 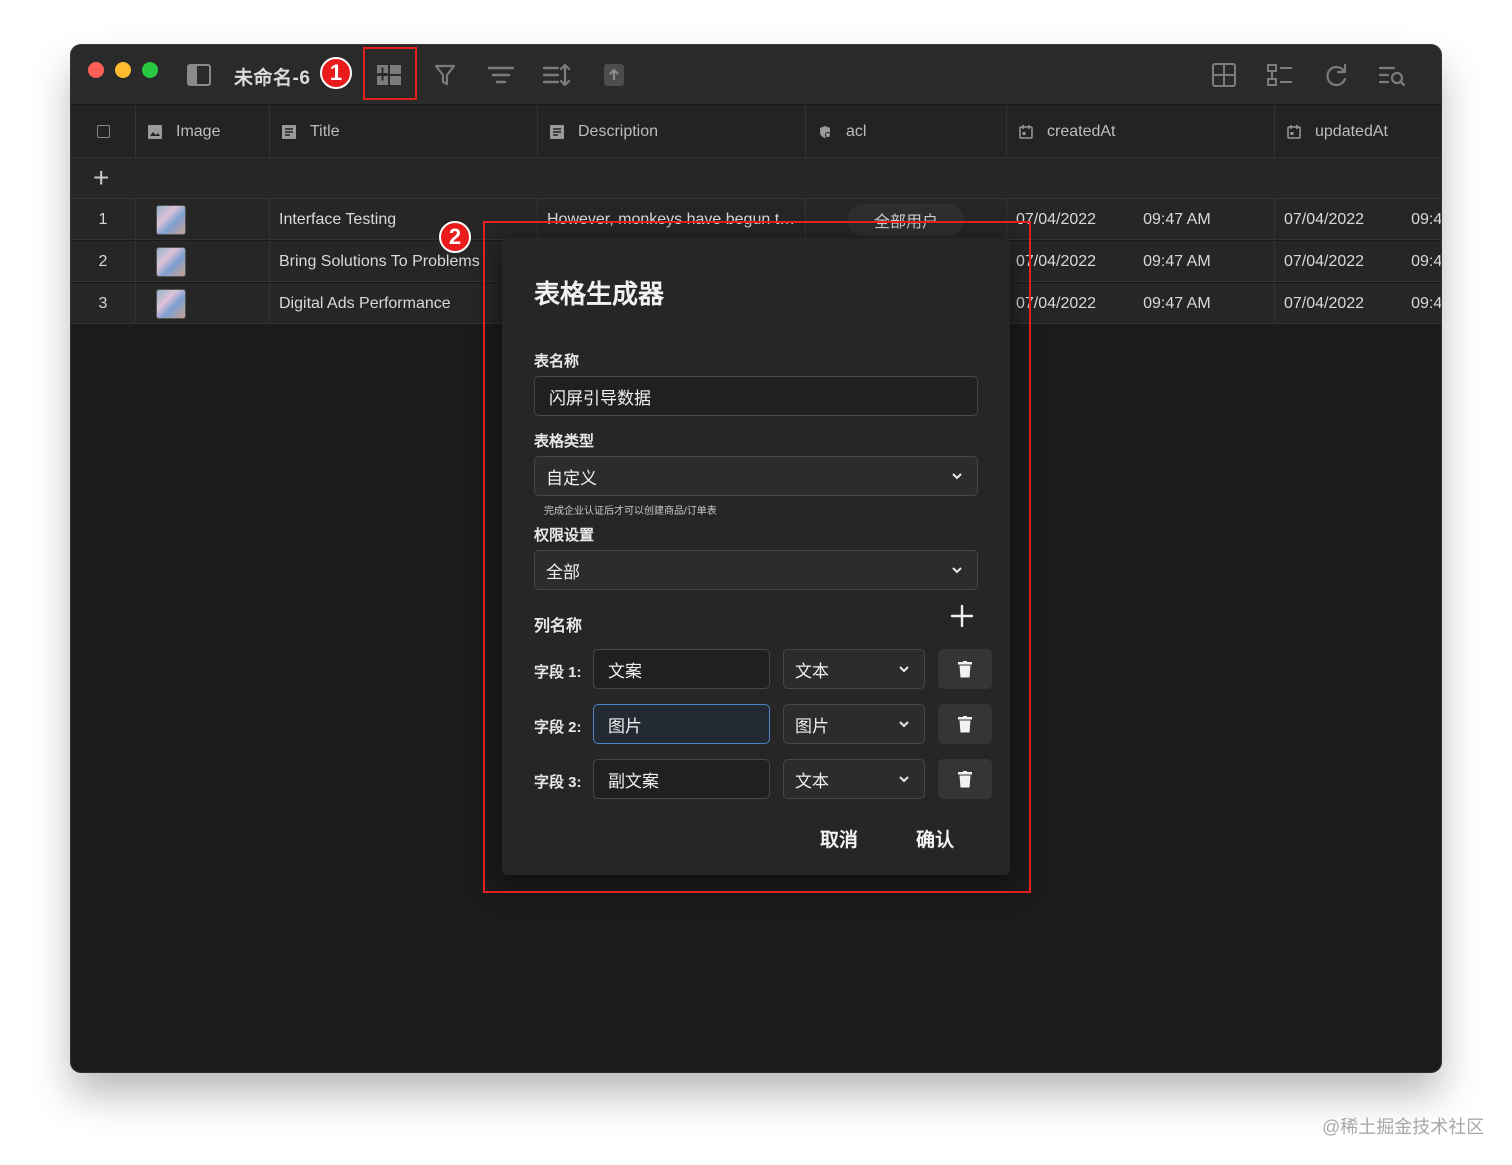 I want to click on column-header-updatedat: updatedAt, so click(x=1358, y=131).